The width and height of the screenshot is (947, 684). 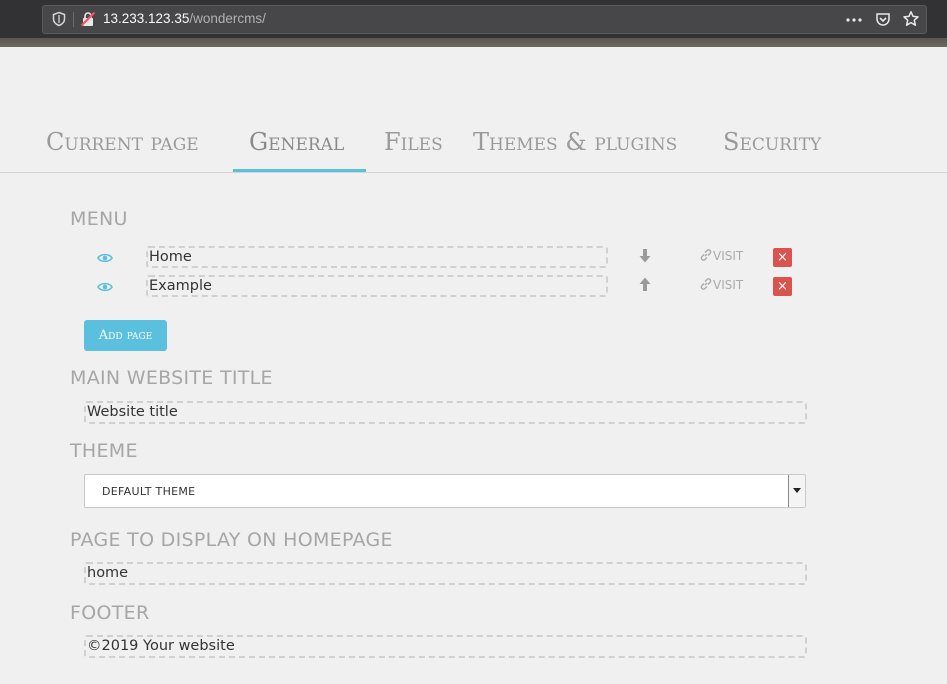 What do you see at coordinates (883, 19) in the screenshot?
I see `pocket-icon` at bounding box center [883, 19].